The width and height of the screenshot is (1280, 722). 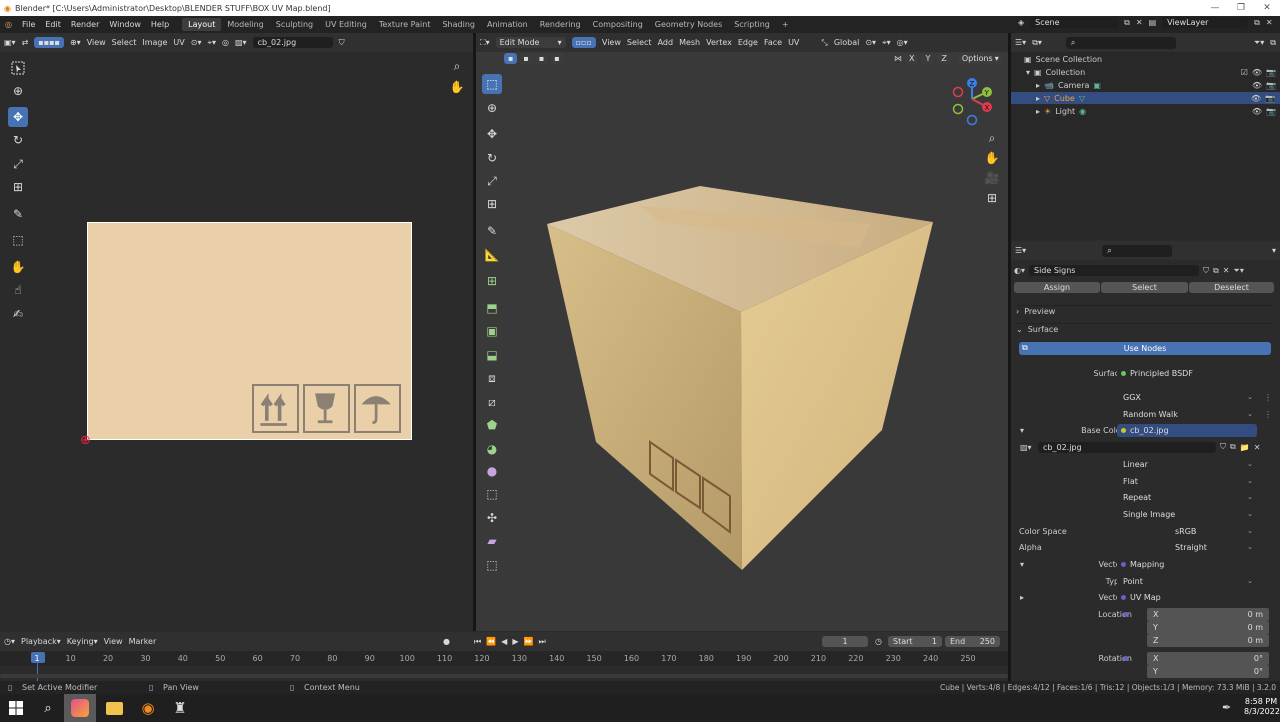 I want to click on loop-cut-tool: ⧈, so click(x=492, y=378).